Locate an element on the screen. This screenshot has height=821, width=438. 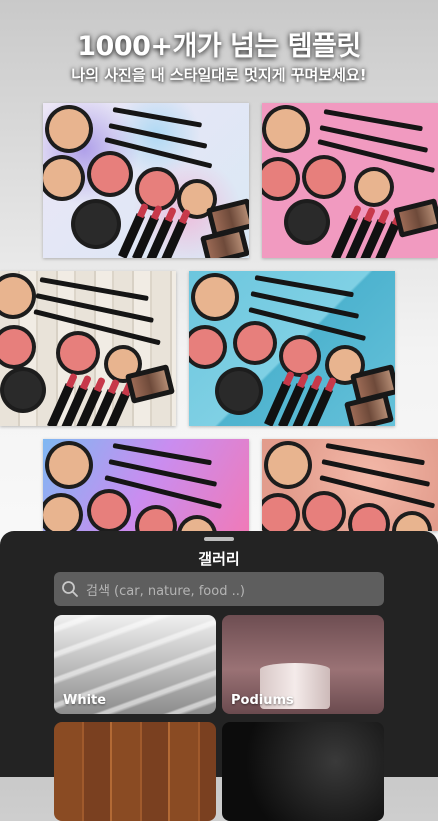
subline: 나의 사진을 내 스타일대로 멋지게 꾸며보세요! is located at coordinates (219, 75).